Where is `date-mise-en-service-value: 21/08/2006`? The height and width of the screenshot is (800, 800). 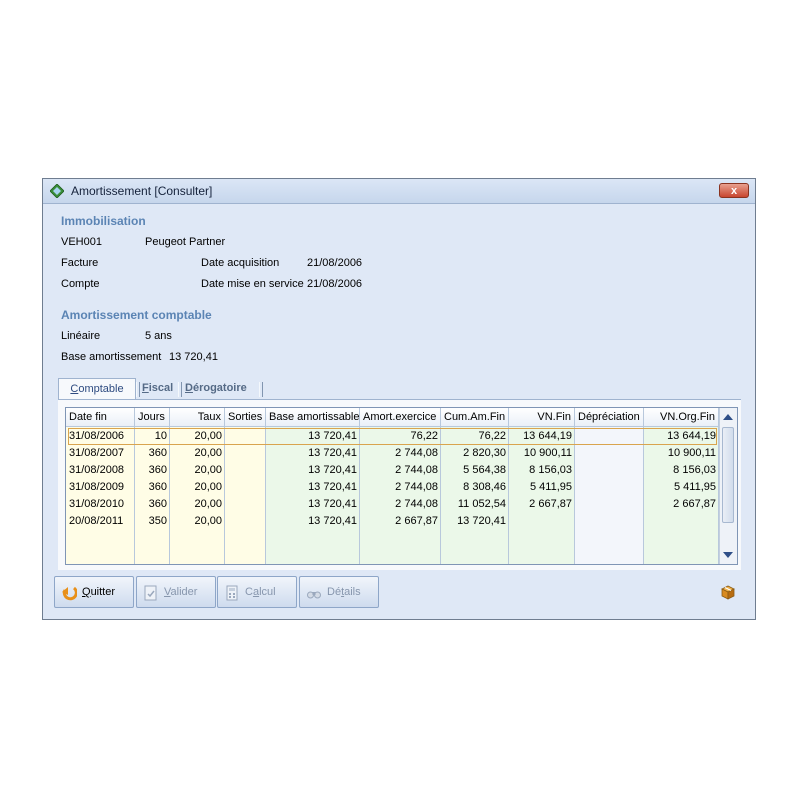 date-mise-en-service-value: 21/08/2006 is located at coordinates (335, 284).